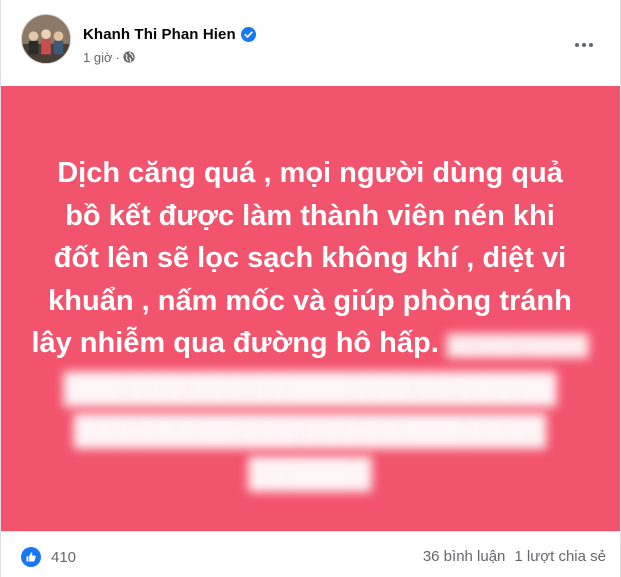 The height and width of the screenshot is (577, 621). Describe the element at coordinates (98, 57) in the screenshot. I see `post-timestamp: 1 giờ` at that location.